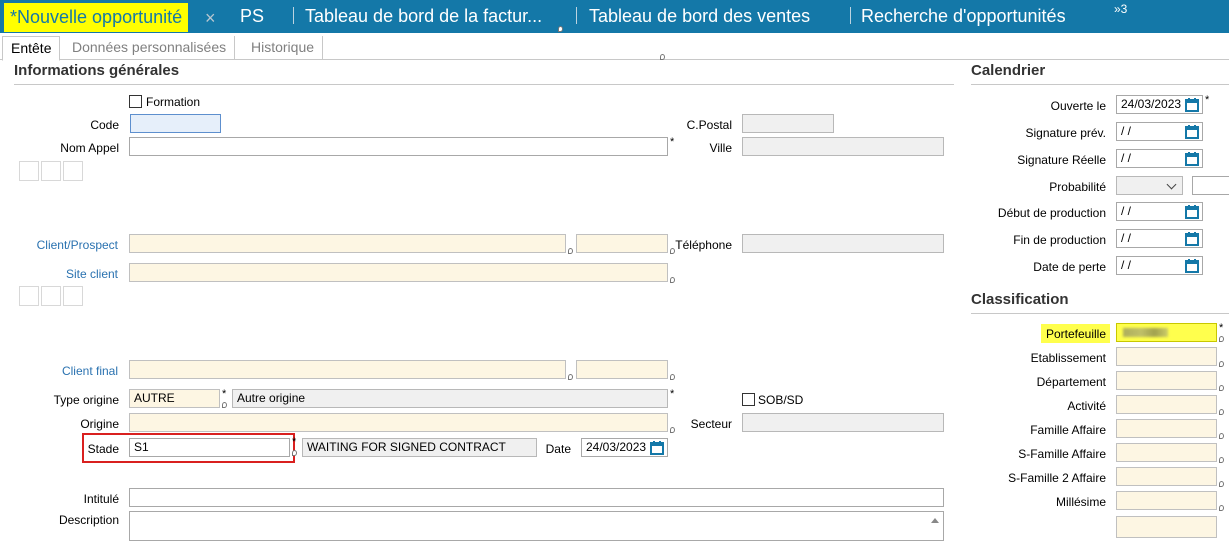  I want to click on client-prospect-link: Client/Prospect, so click(69, 245).